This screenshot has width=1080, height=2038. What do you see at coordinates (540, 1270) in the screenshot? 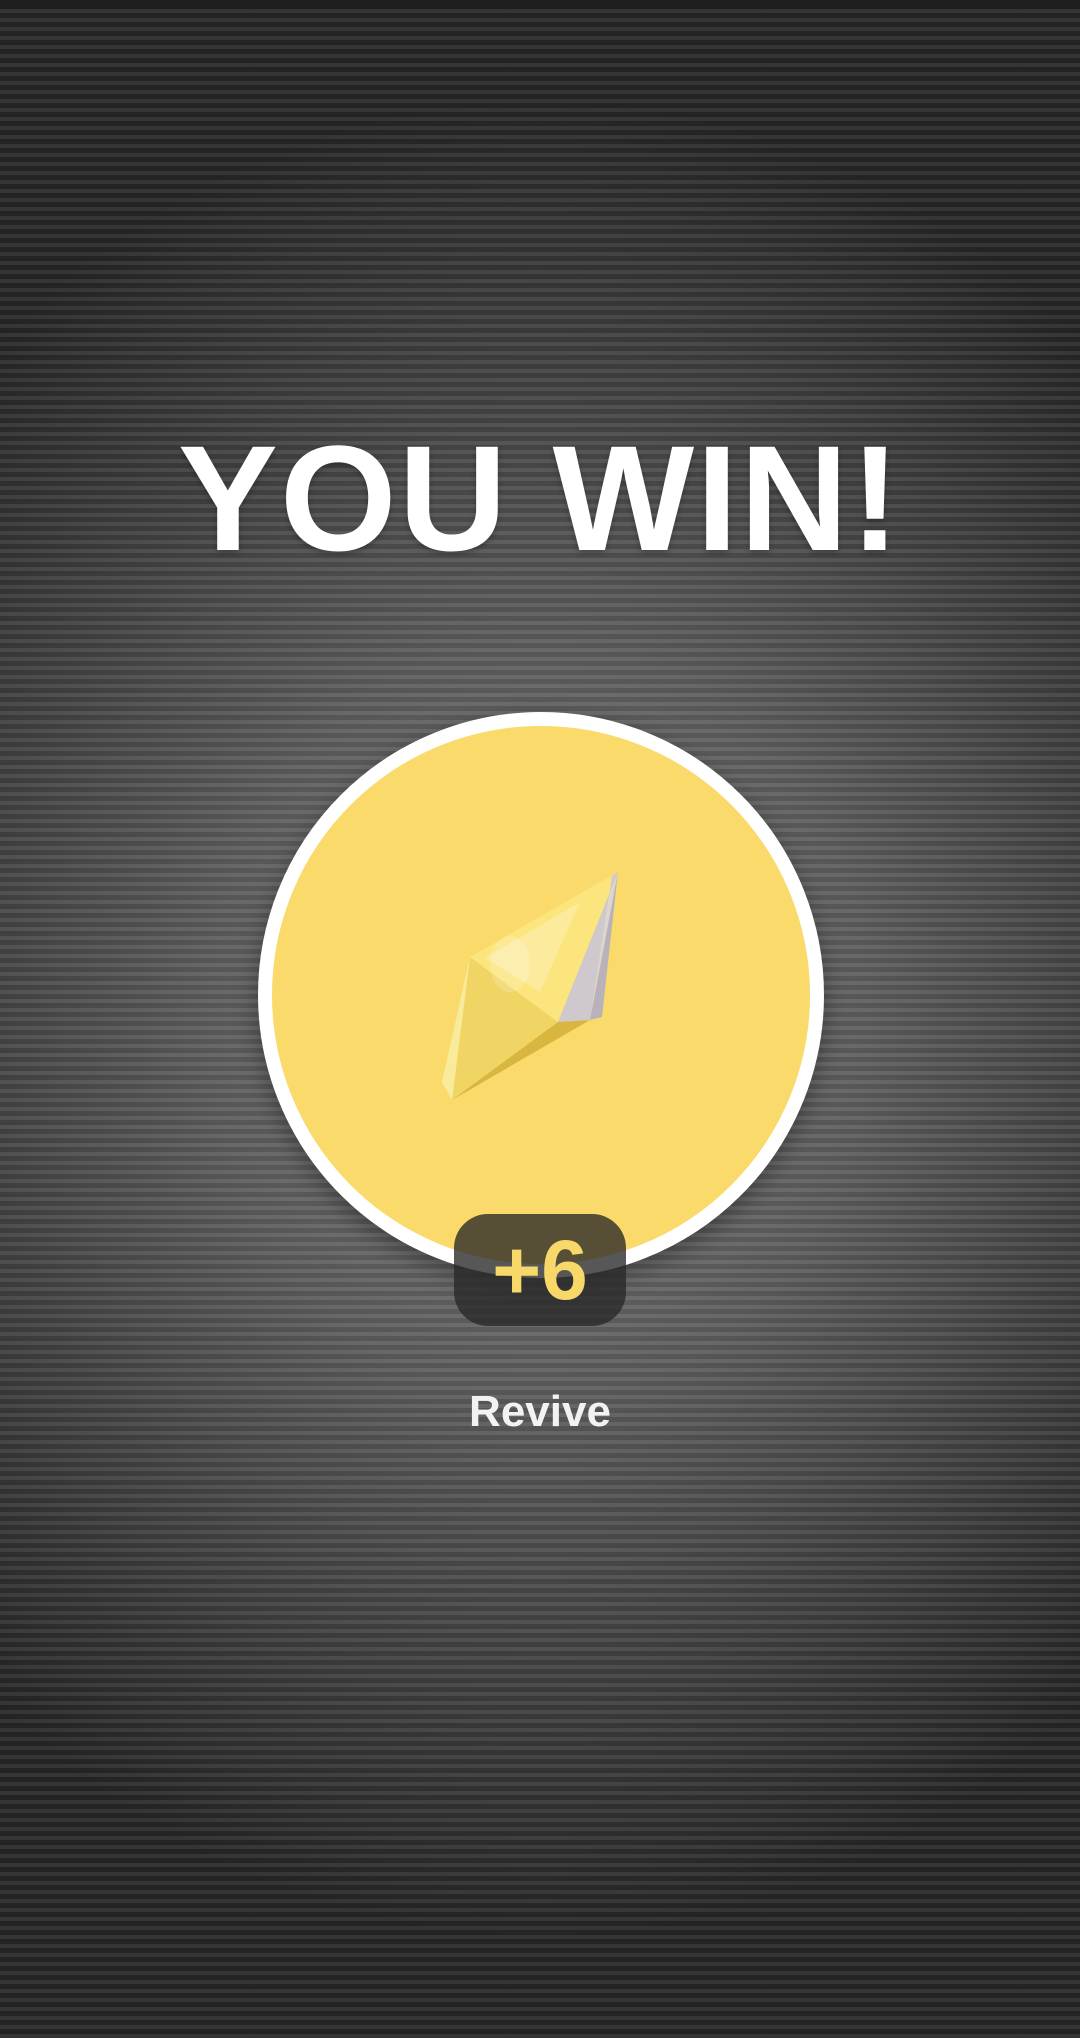
I see `reward-count-badge: +6` at bounding box center [540, 1270].